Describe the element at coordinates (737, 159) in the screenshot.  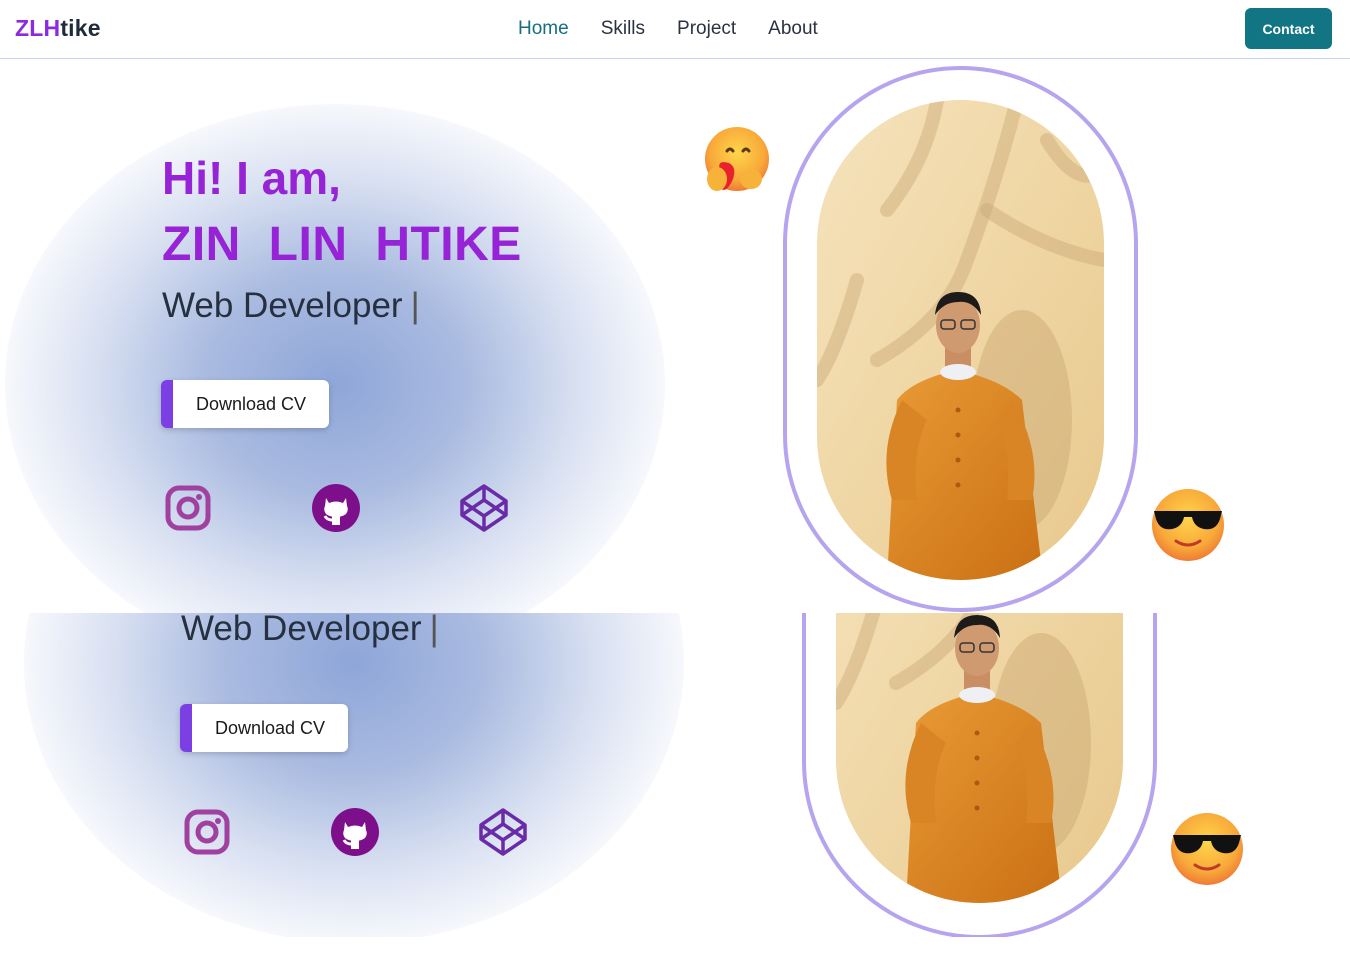
I see `hugging-heart-emoji` at that location.